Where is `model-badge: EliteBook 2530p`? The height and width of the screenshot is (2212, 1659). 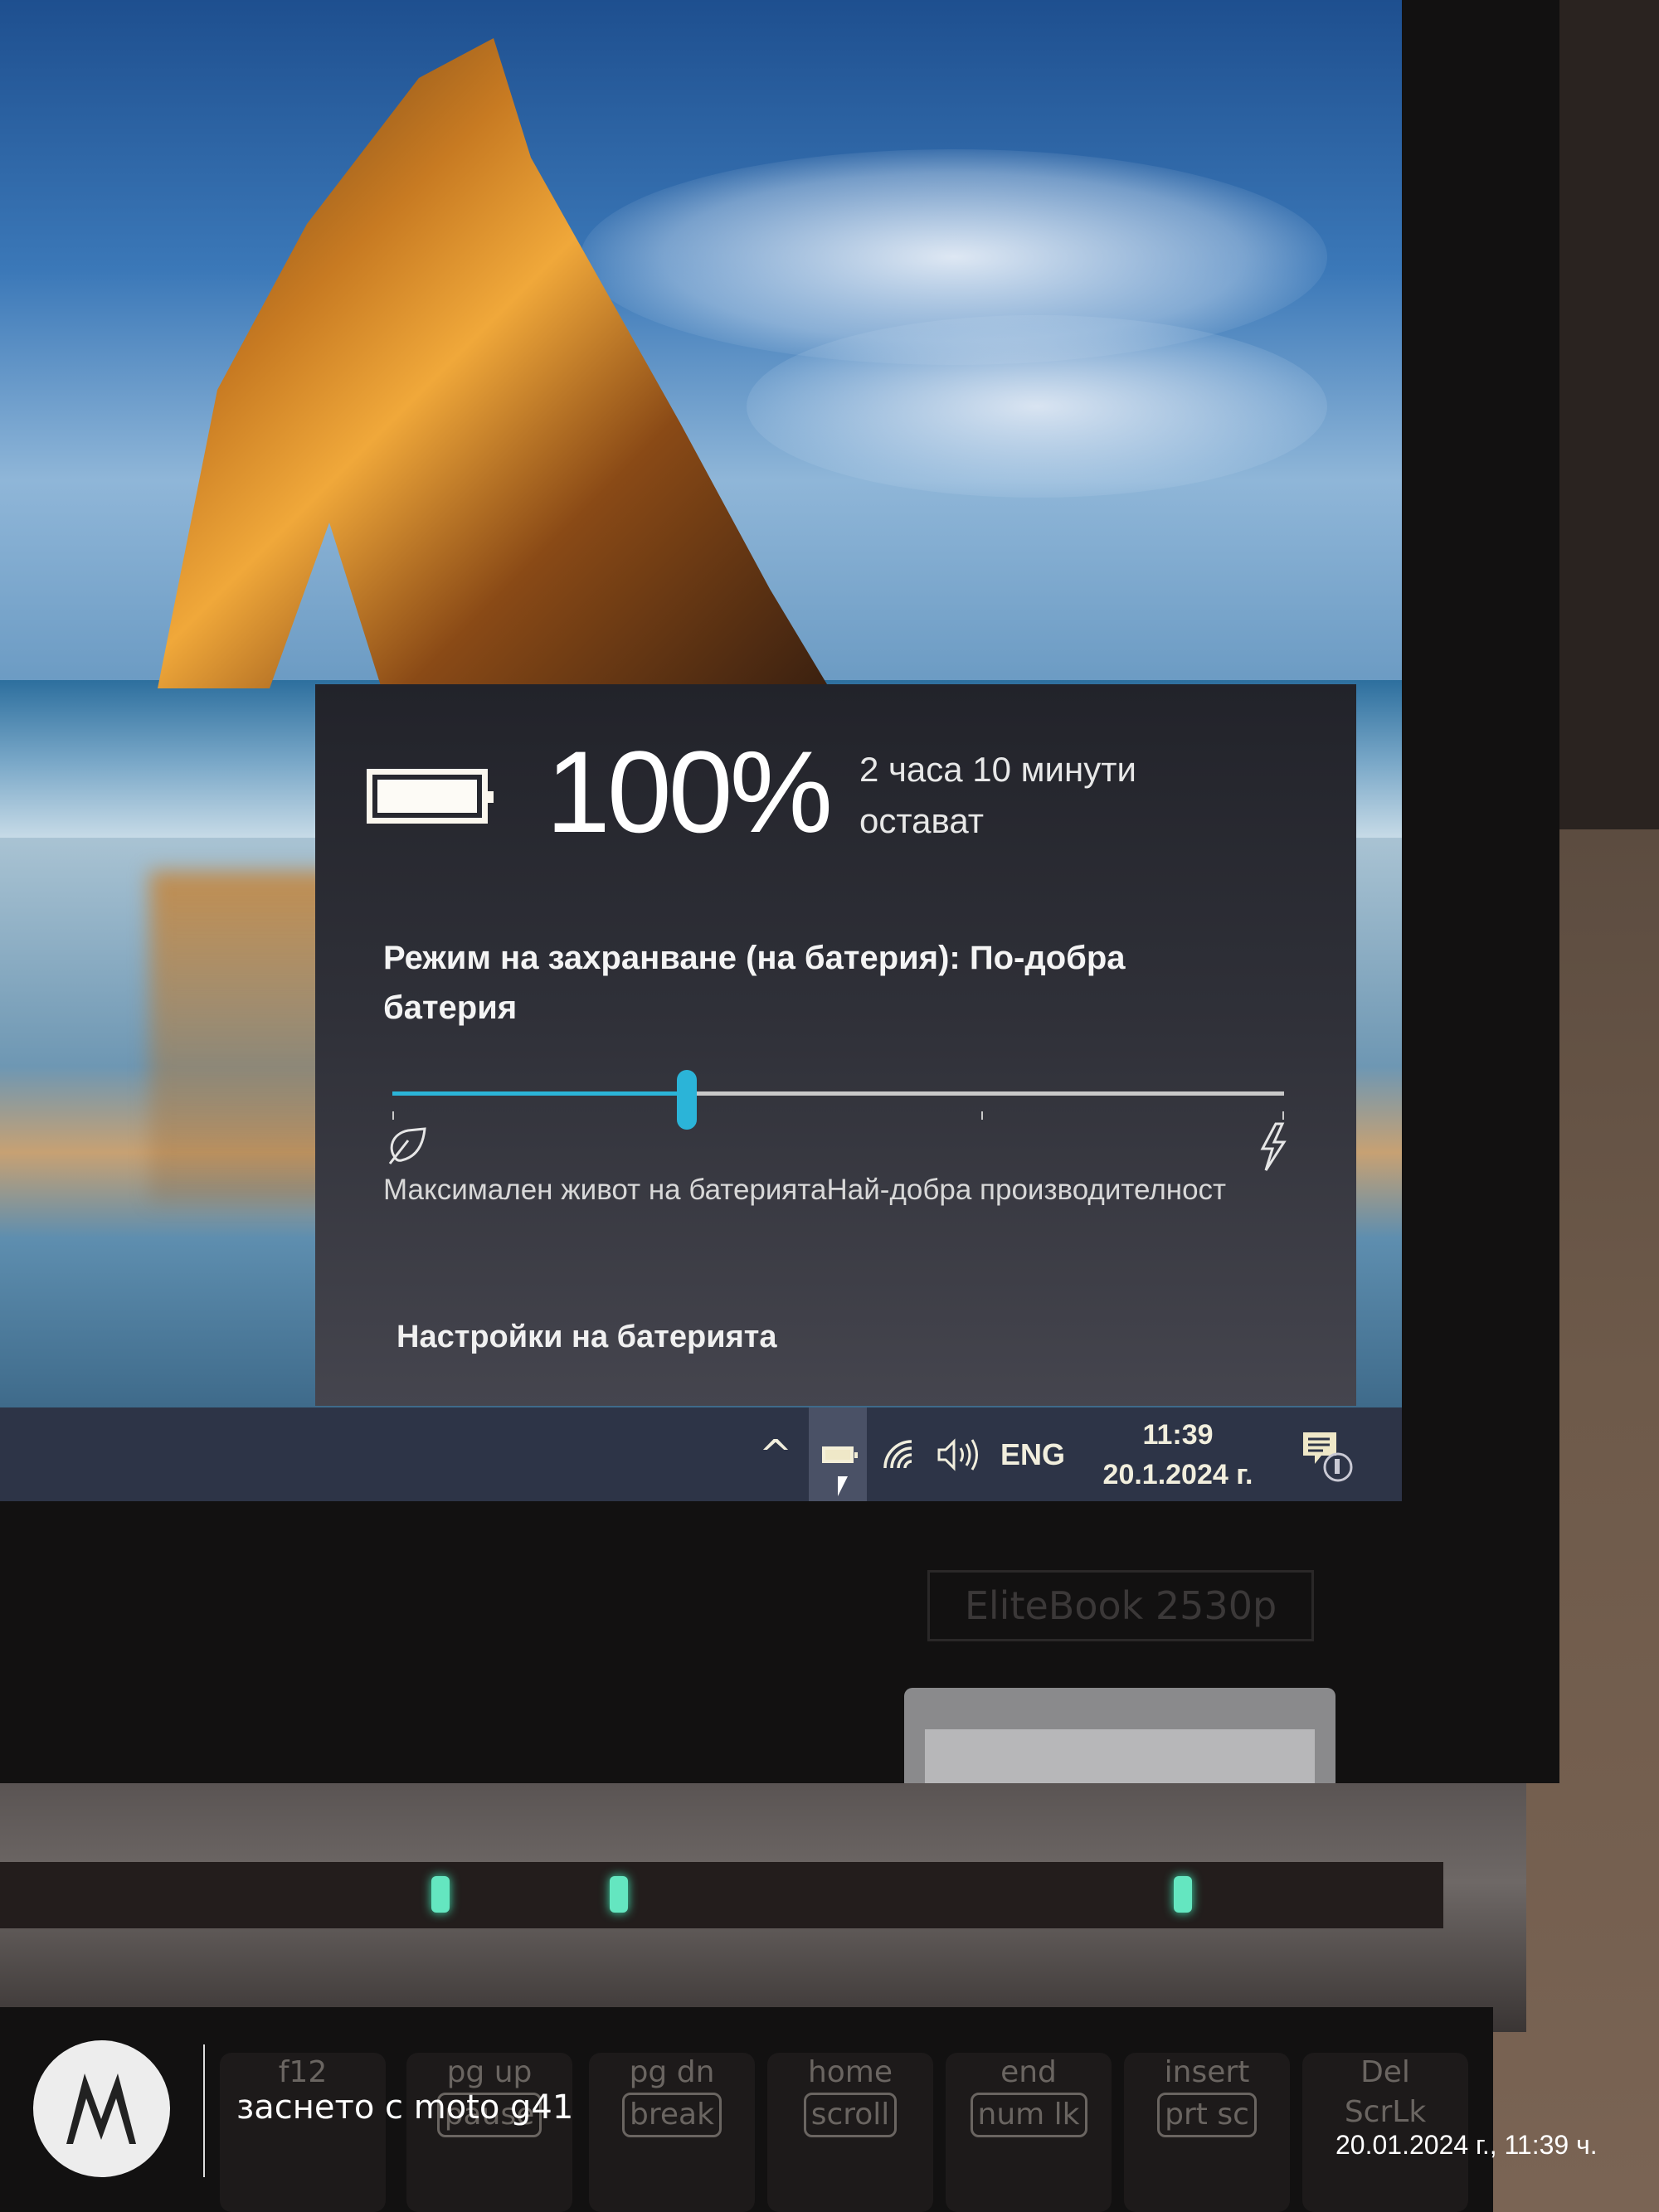
model-badge: EliteBook 2530p is located at coordinates (1120, 1605).